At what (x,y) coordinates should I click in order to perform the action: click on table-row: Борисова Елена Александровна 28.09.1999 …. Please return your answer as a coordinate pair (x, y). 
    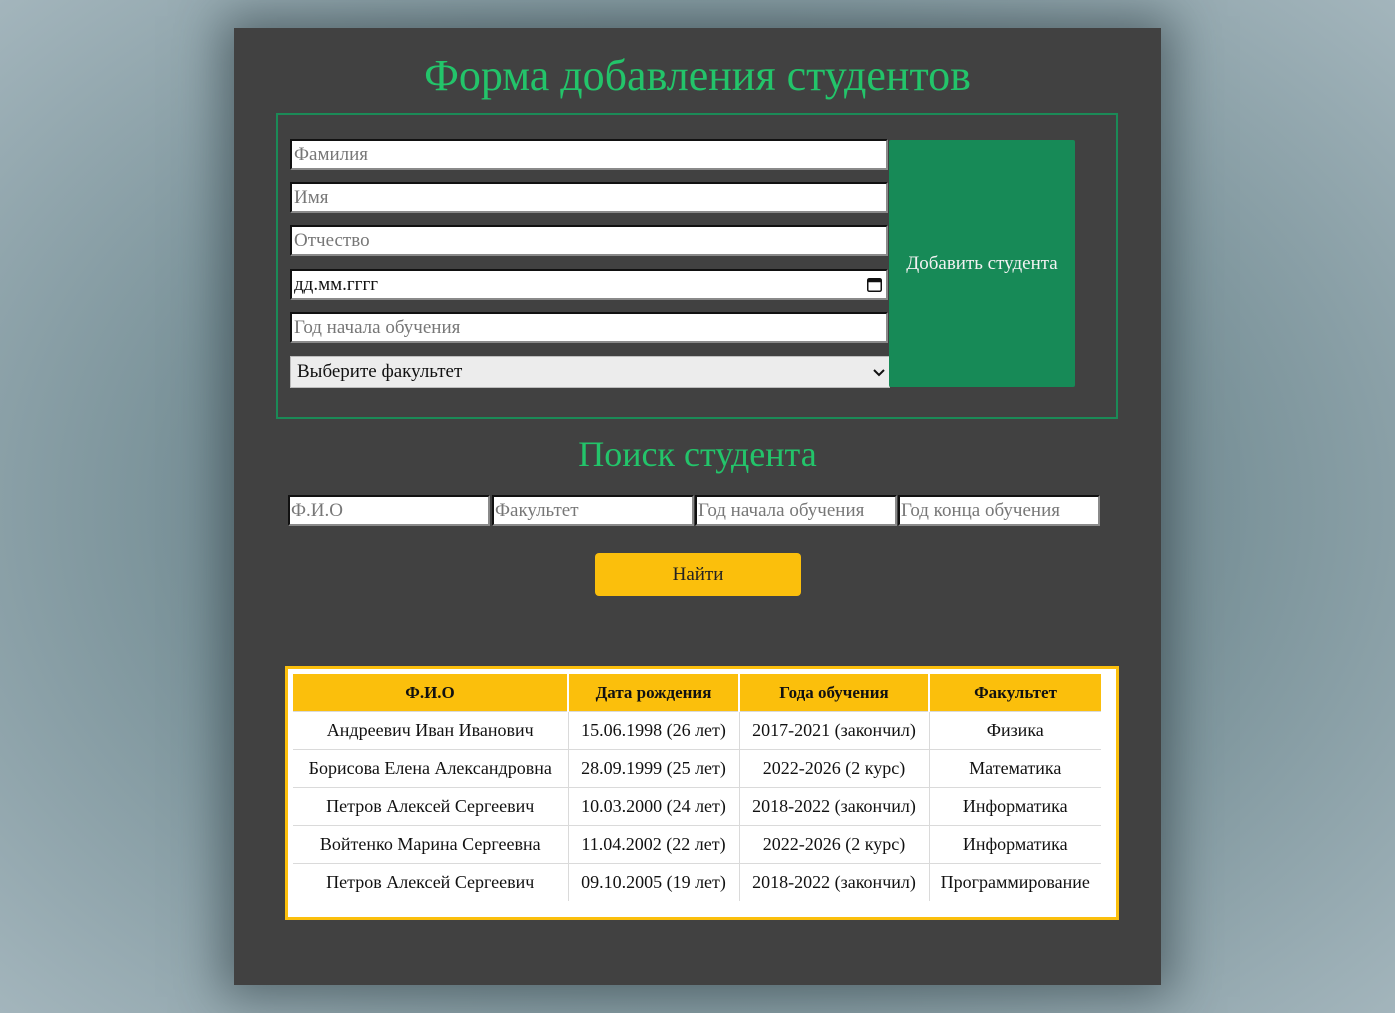
    Looking at the image, I should click on (697, 768).